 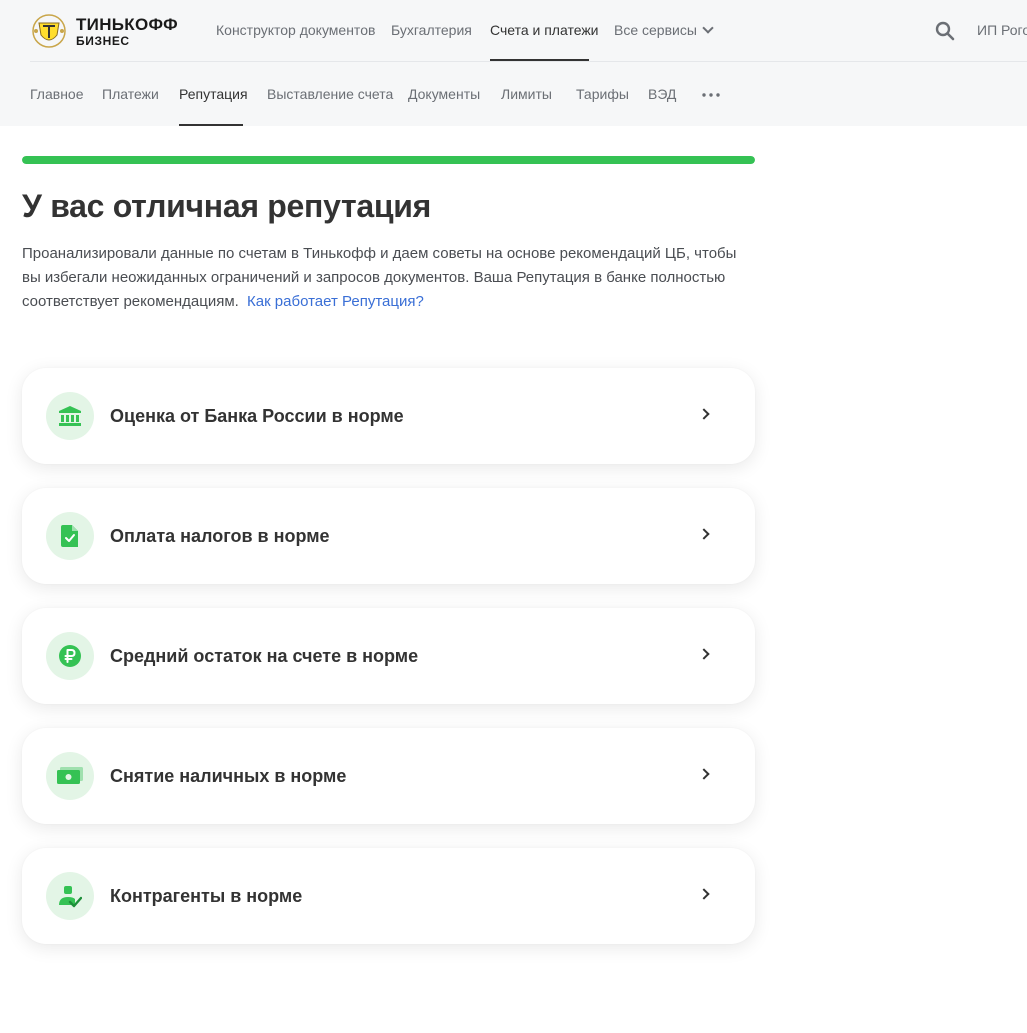 What do you see at coordinates (330, 94) in the screenshot?
I see `subnav-invoicing: Выставление счета` at bounding box center [330, 94].